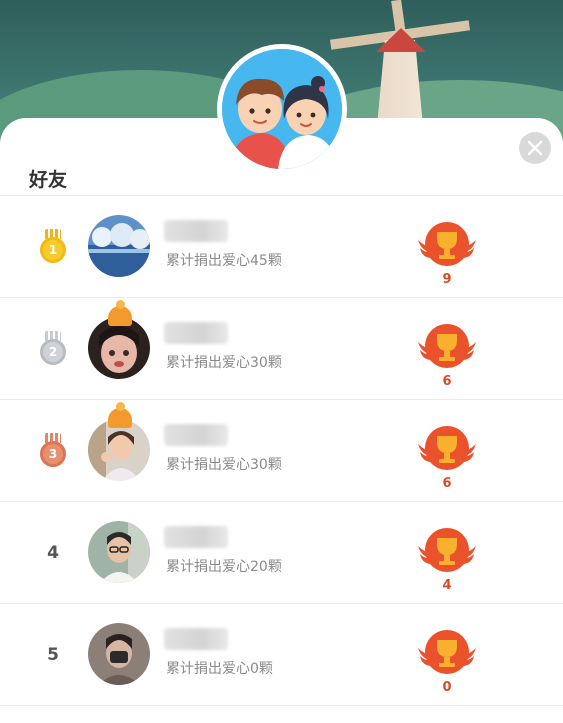 The height and width of the screenshot is (723, 563). Describe the element at coordinates (224, 261) in the screenshot. I see `donation-summary: 累计捐出爱心45颗` at that location.